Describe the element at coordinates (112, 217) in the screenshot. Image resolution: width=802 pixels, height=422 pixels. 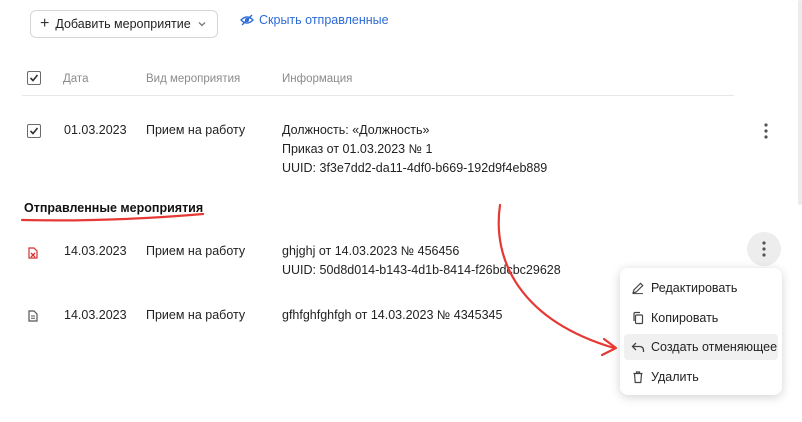
I see `annotation-underline` at that location.